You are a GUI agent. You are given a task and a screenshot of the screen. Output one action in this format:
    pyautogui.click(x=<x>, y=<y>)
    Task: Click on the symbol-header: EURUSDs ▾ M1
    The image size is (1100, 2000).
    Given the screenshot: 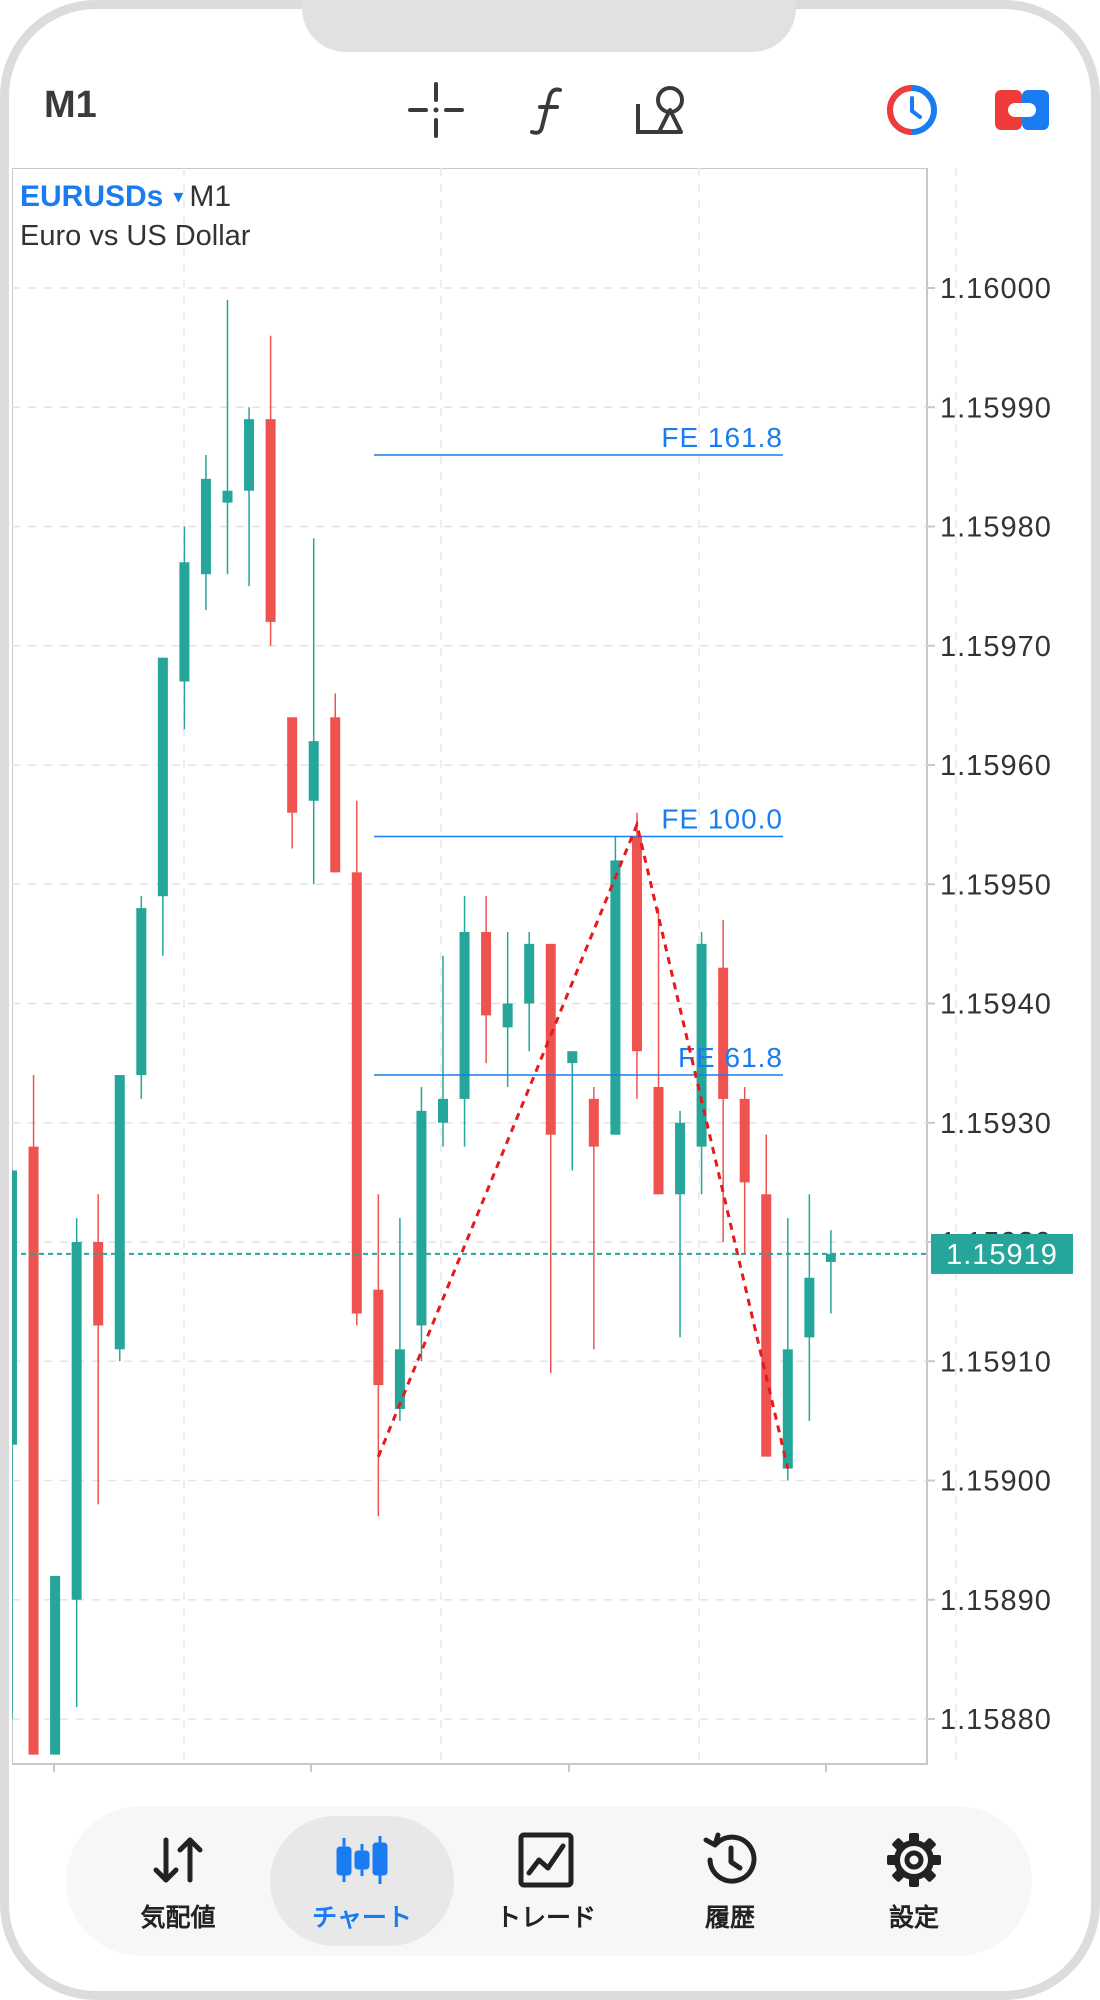 What is the action you would take?
    pyautogui.click(x=125, y=197)
    